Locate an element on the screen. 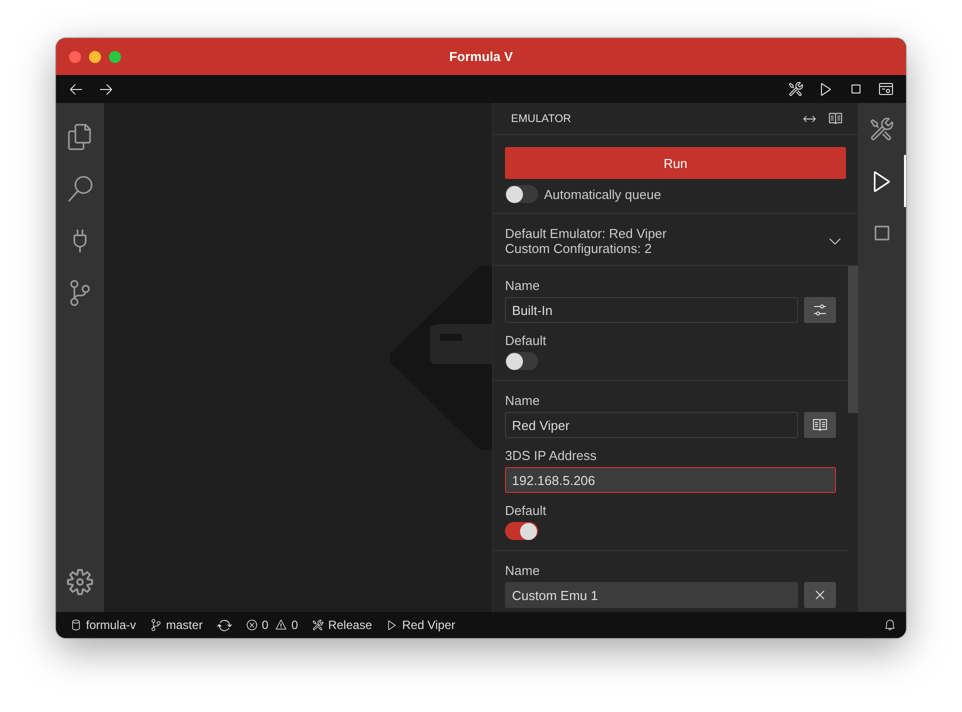 This screenshot has height=712, width=962. settings-icon is located at coordinates (80, 582).